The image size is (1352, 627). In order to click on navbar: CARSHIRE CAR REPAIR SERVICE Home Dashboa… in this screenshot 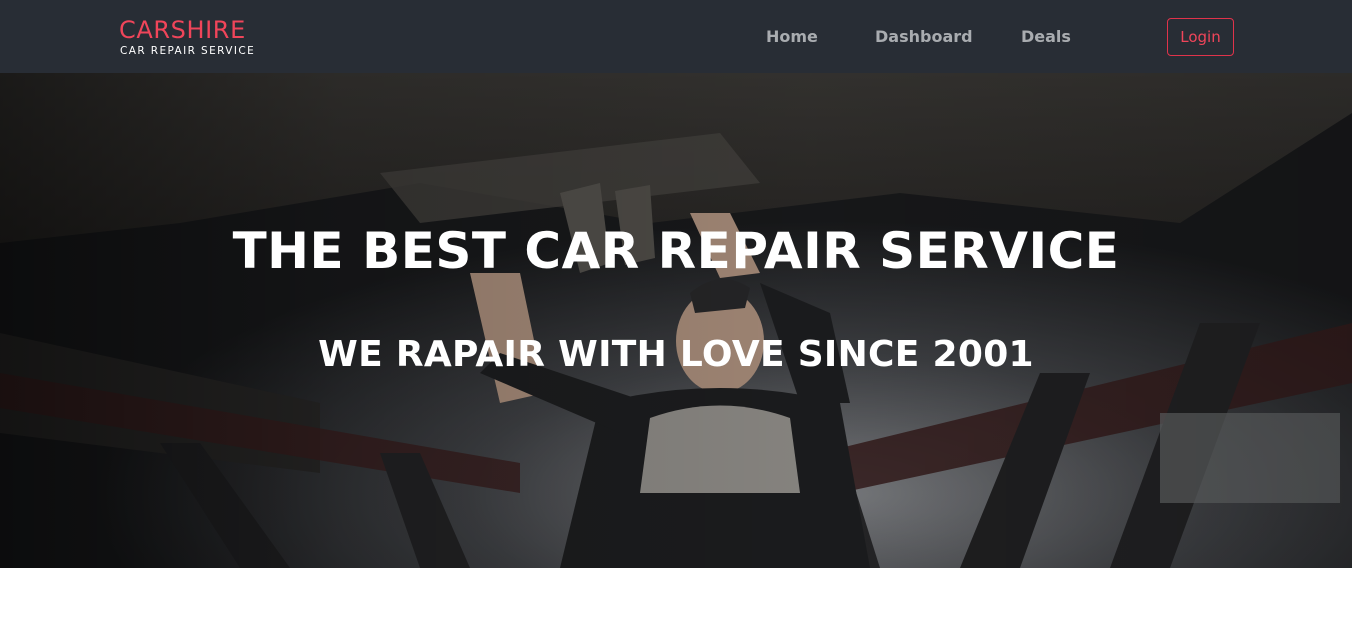, I will do `click(676, 36)`.